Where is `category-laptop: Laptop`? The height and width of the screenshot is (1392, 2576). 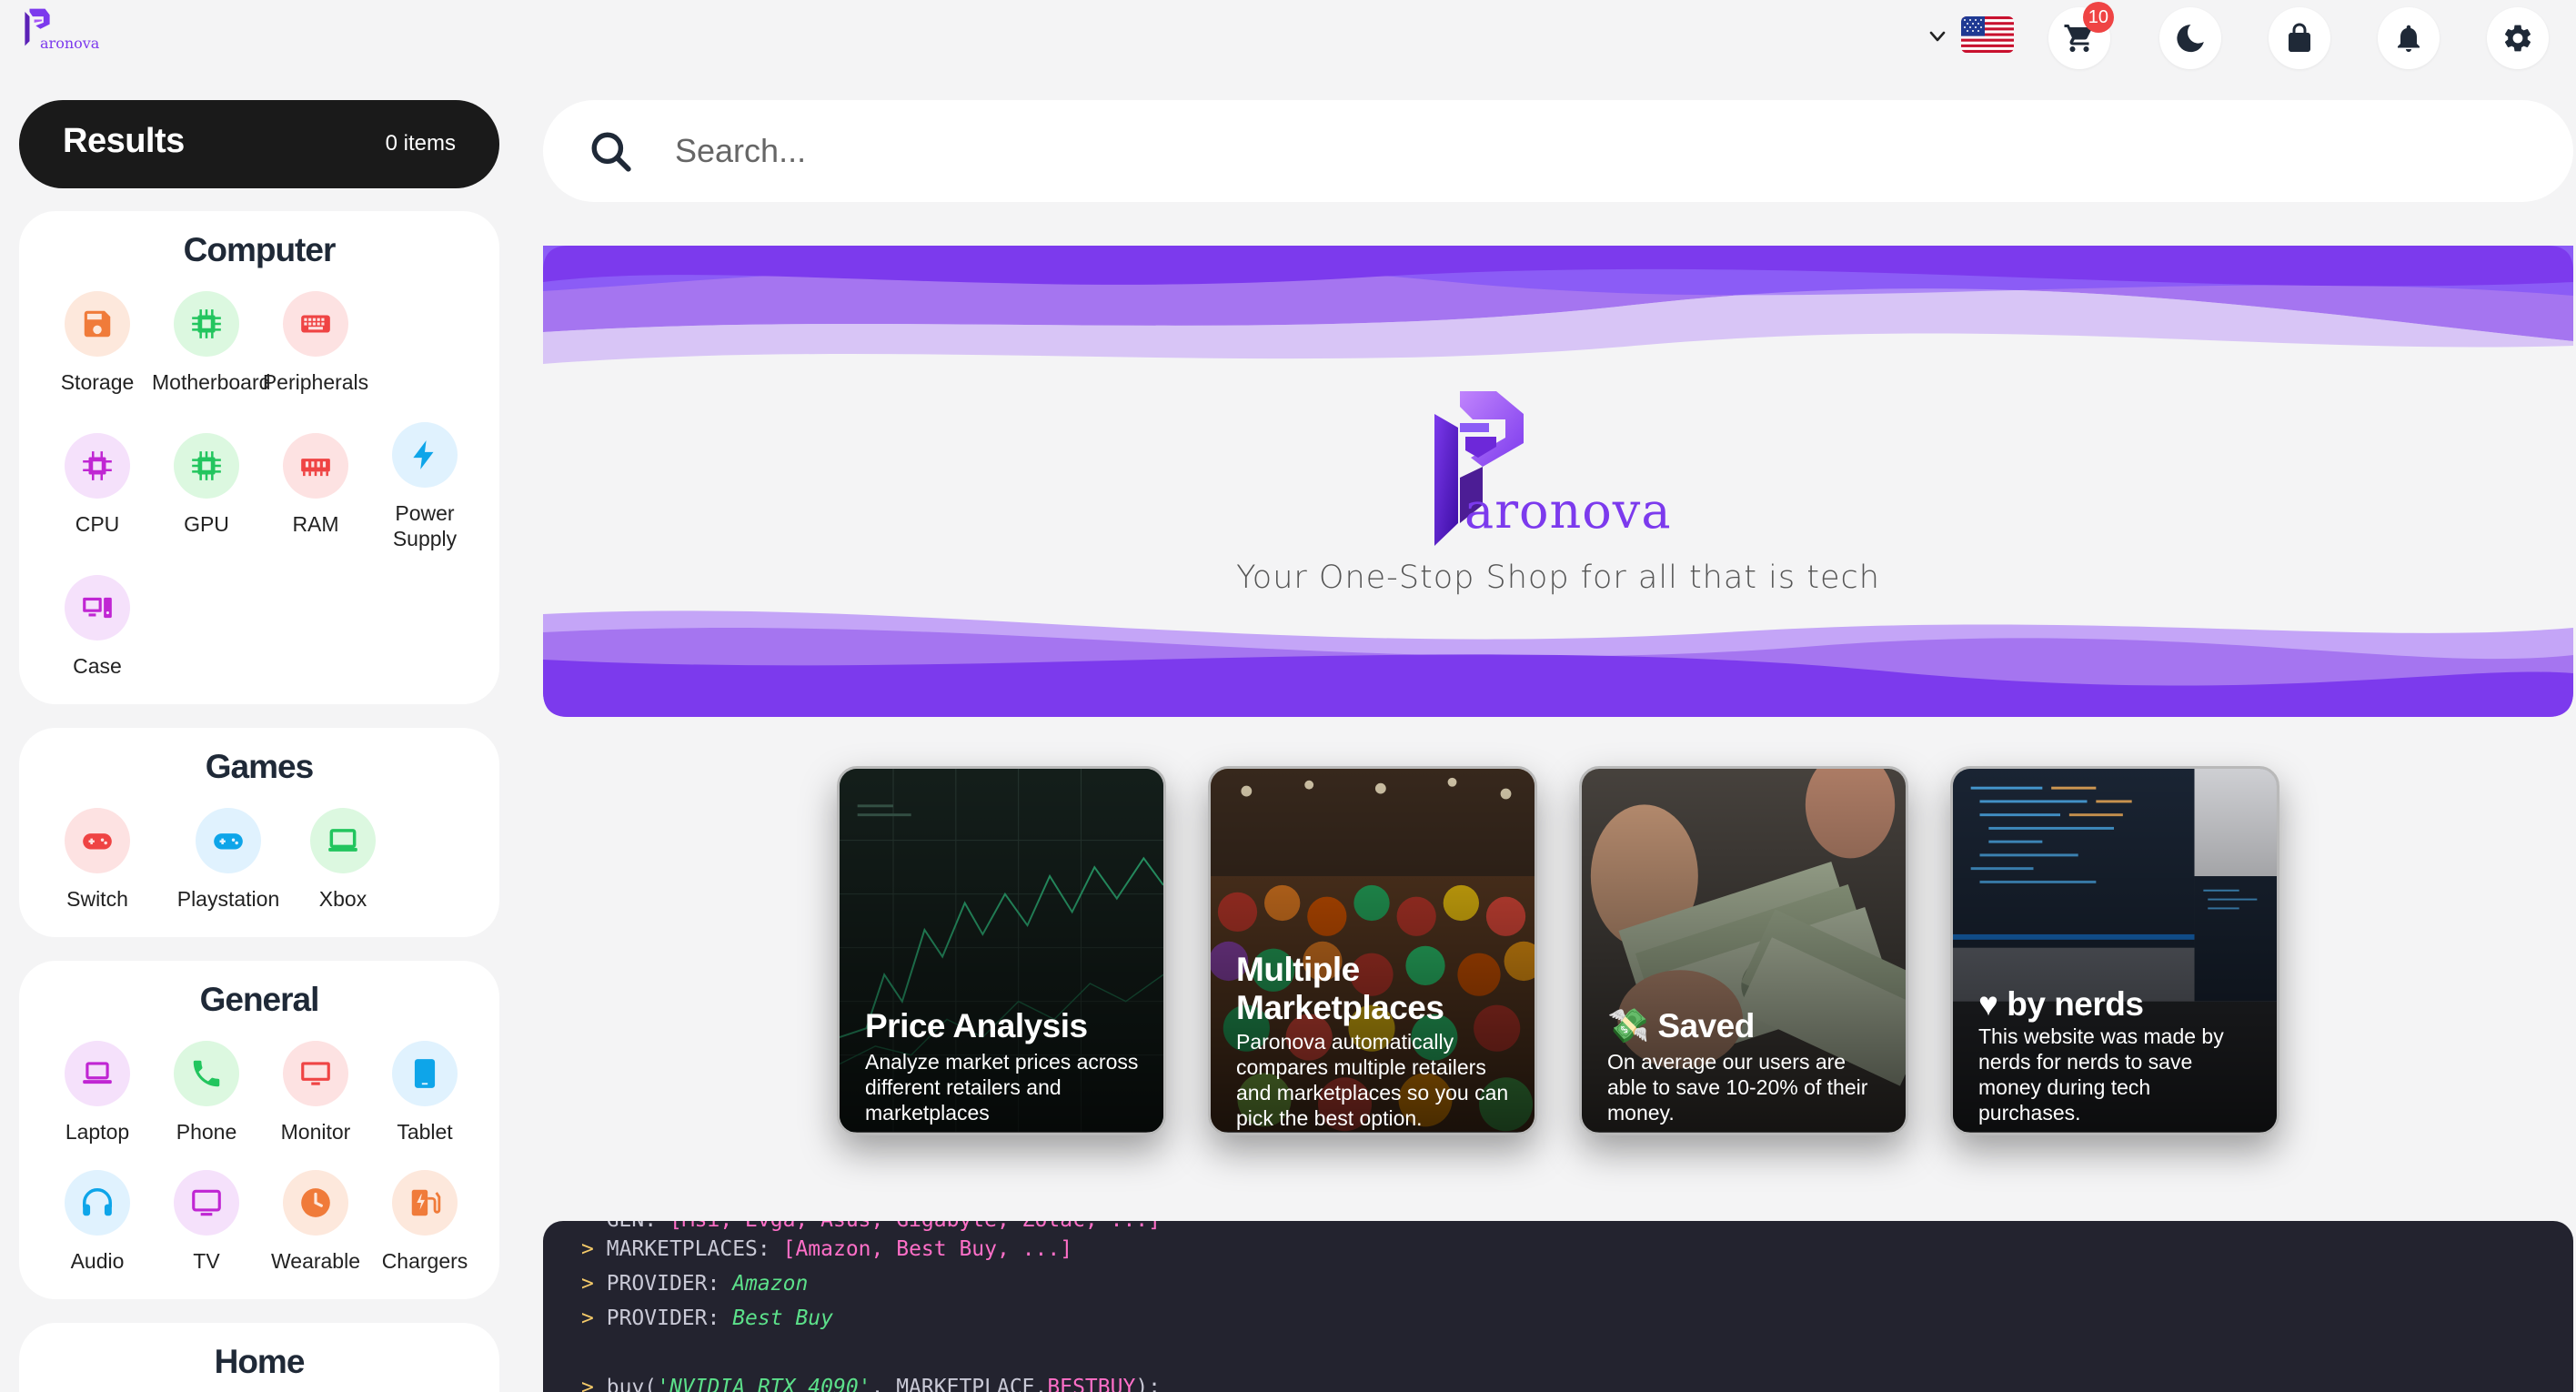
category-laptop: Laptop is located at coordinates (97, 1093).